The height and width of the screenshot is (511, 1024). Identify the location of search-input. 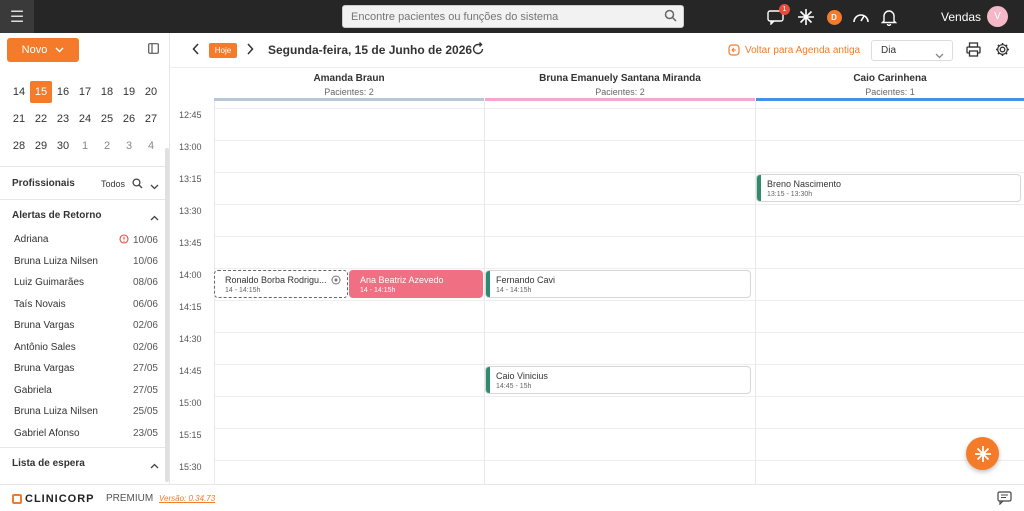
(493, 16).